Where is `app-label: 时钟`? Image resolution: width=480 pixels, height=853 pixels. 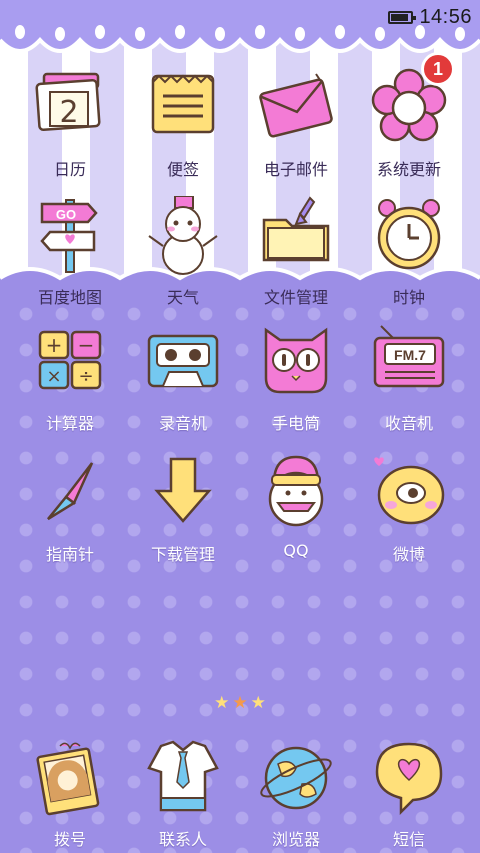
app-label: 时钟 is located at coordinates (408, 297).